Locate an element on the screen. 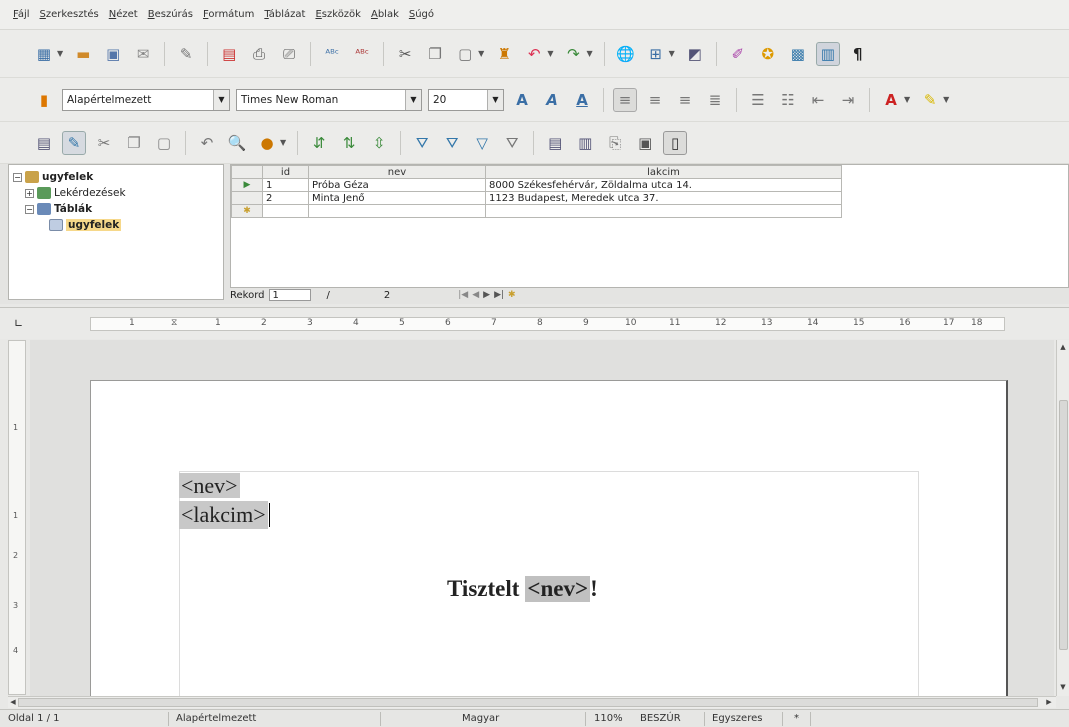  align-right-icon: ≡ is located at coordinates (685, 100).